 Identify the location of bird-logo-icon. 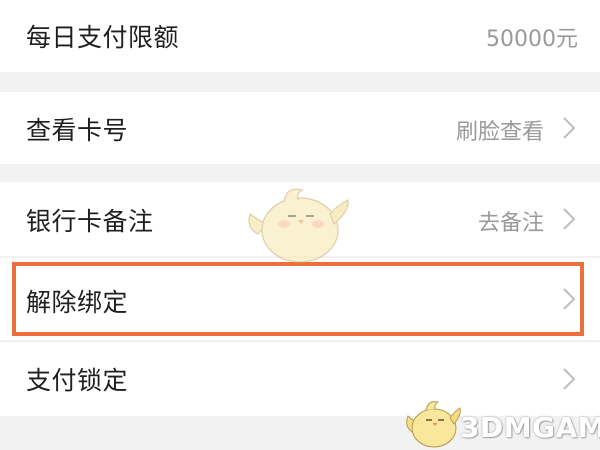
(433, 424).